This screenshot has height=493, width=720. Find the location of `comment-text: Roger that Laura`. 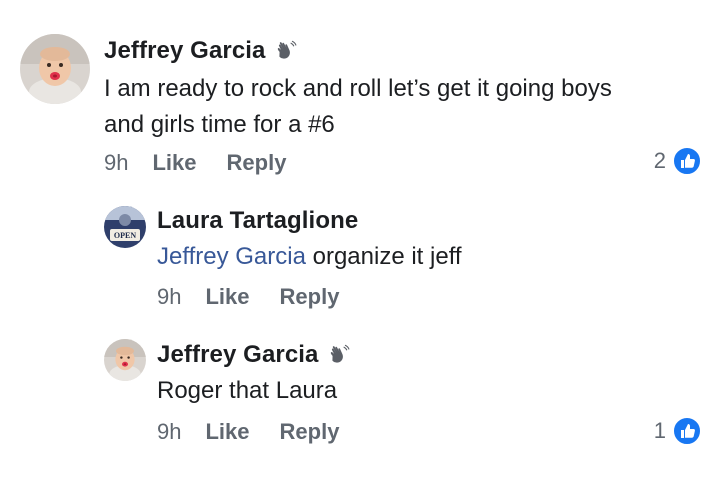

comment-text: Roger that Laura is located at coordinates (247, 390).